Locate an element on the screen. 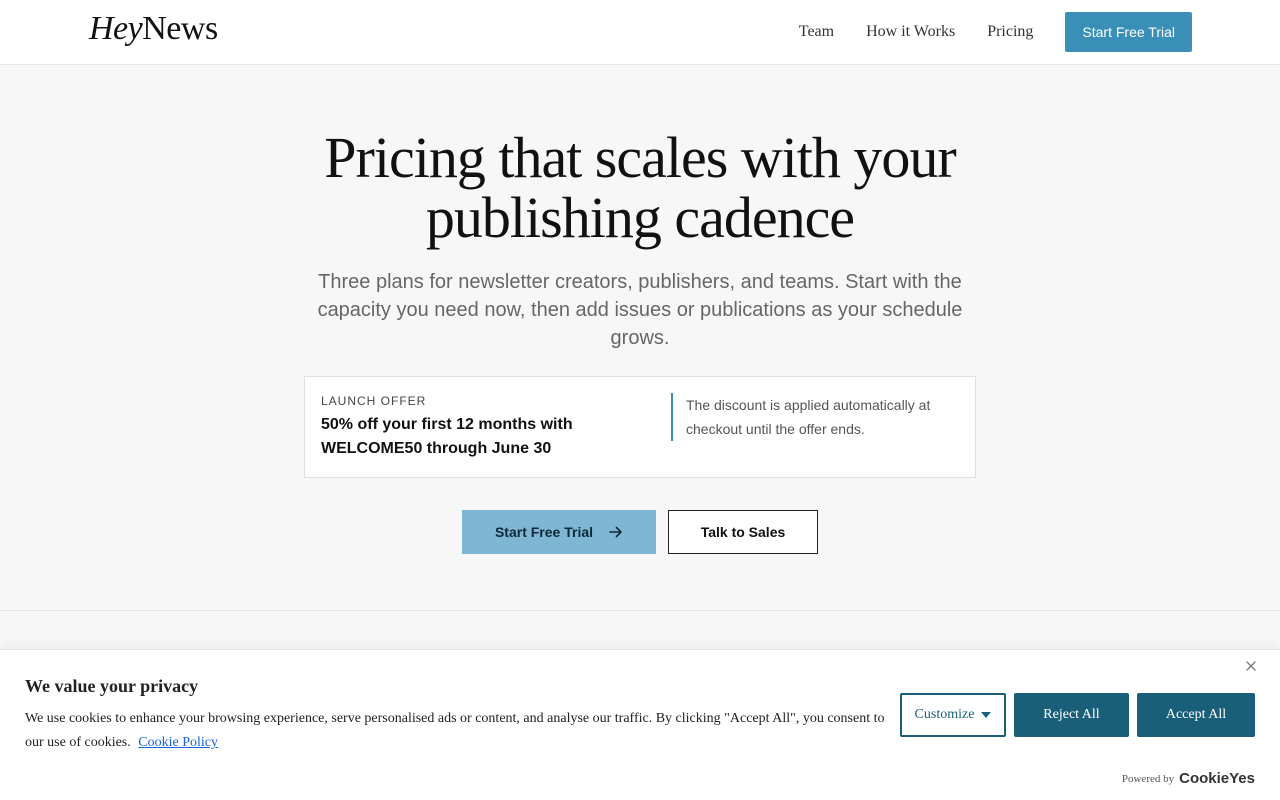  nav-how-it-works: How it Works is located at coordinates (910, 32).